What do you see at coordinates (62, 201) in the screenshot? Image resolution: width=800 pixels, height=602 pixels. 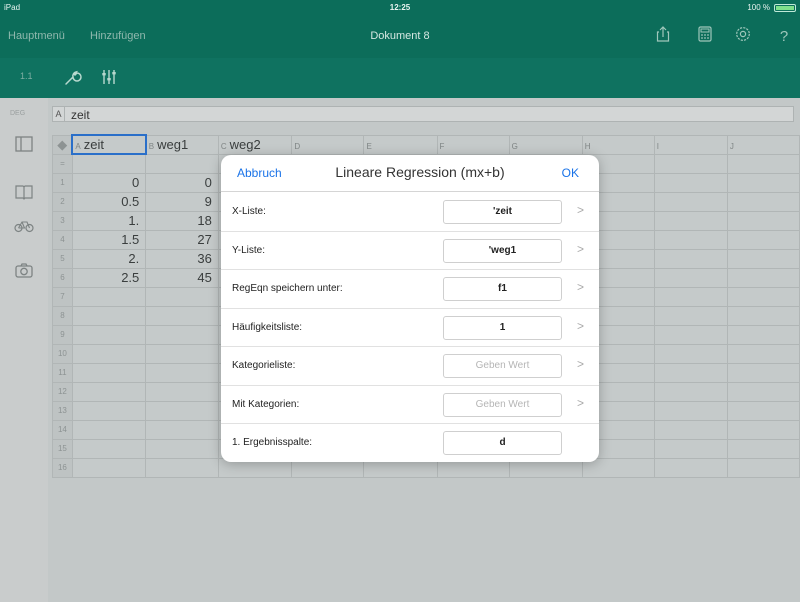 I see `row-number: 2` at bounding box center [62, 201].